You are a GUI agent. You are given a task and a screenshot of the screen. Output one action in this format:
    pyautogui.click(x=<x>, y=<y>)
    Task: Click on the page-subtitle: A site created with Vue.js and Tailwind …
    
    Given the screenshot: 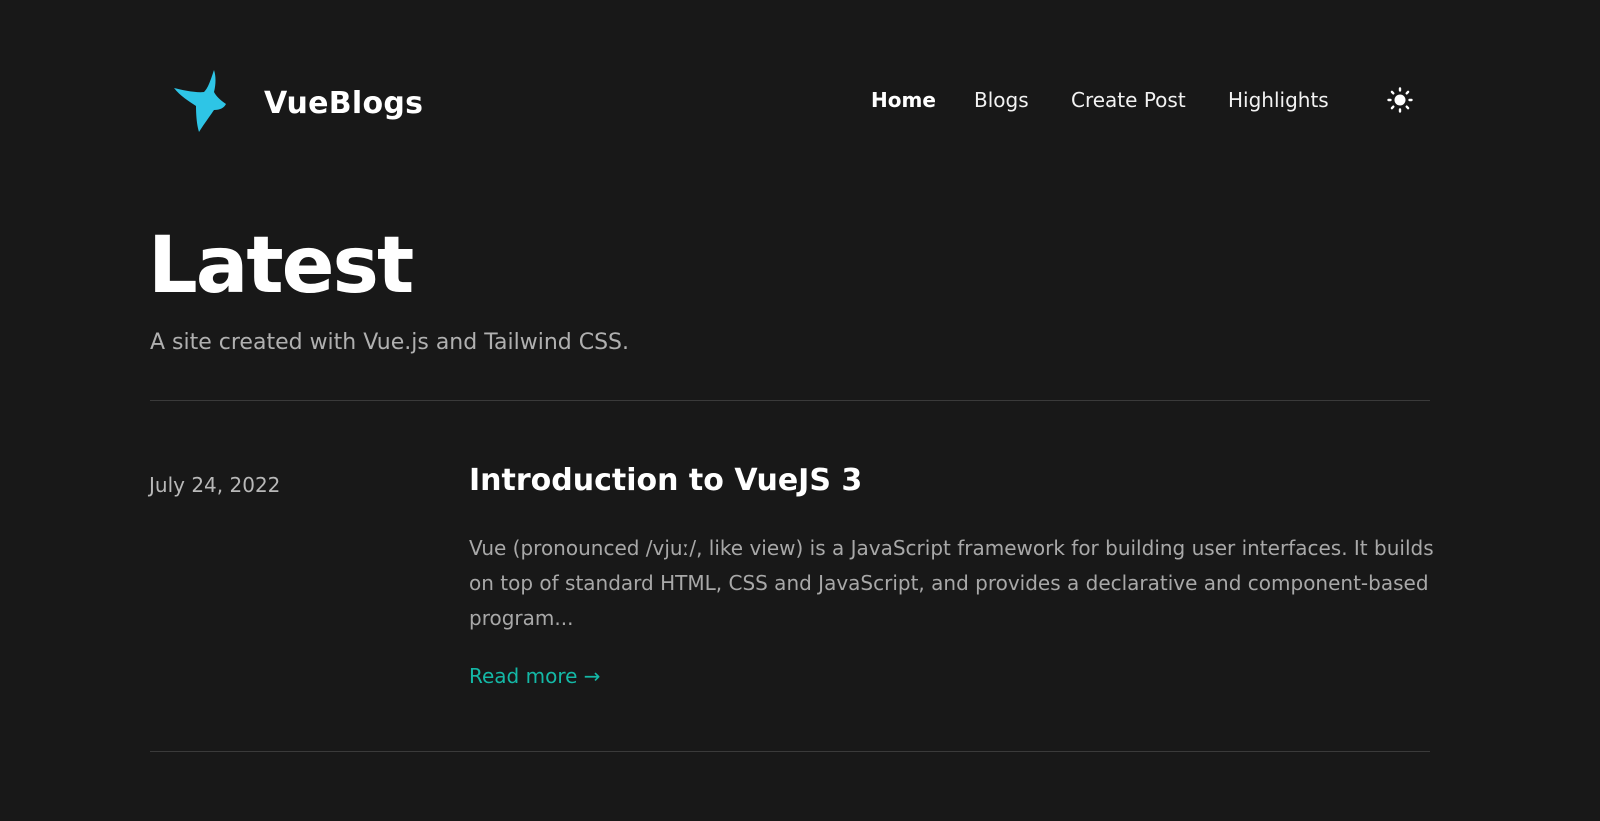 What is the action you would take?
    pyautogui.click(x=390, y=342)
    